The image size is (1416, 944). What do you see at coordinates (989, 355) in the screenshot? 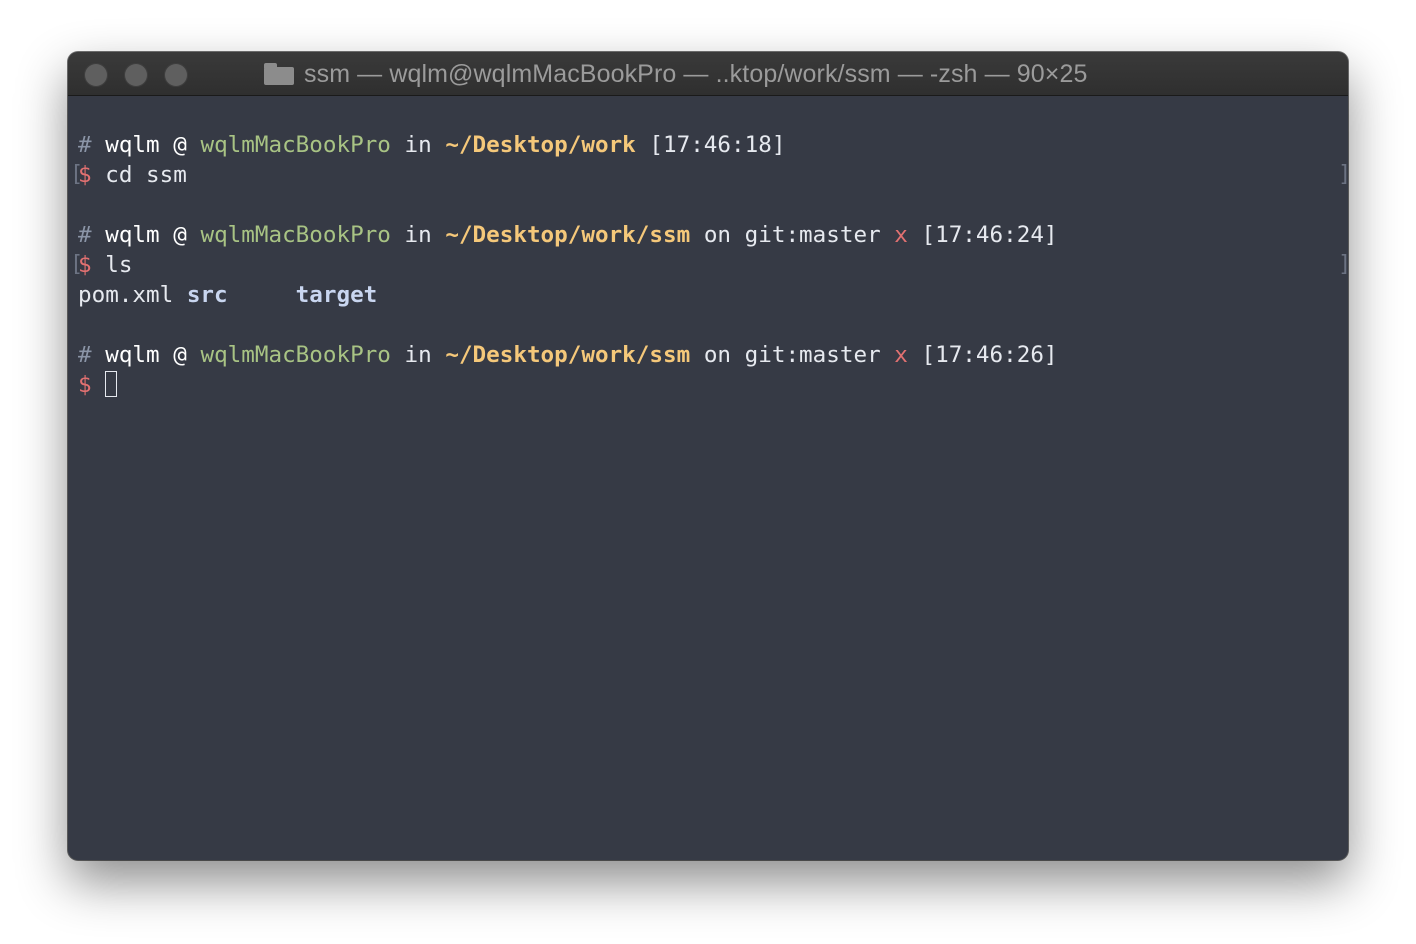
I see `prompt-time: [17:46:26]` at bounding box center [989, 355].